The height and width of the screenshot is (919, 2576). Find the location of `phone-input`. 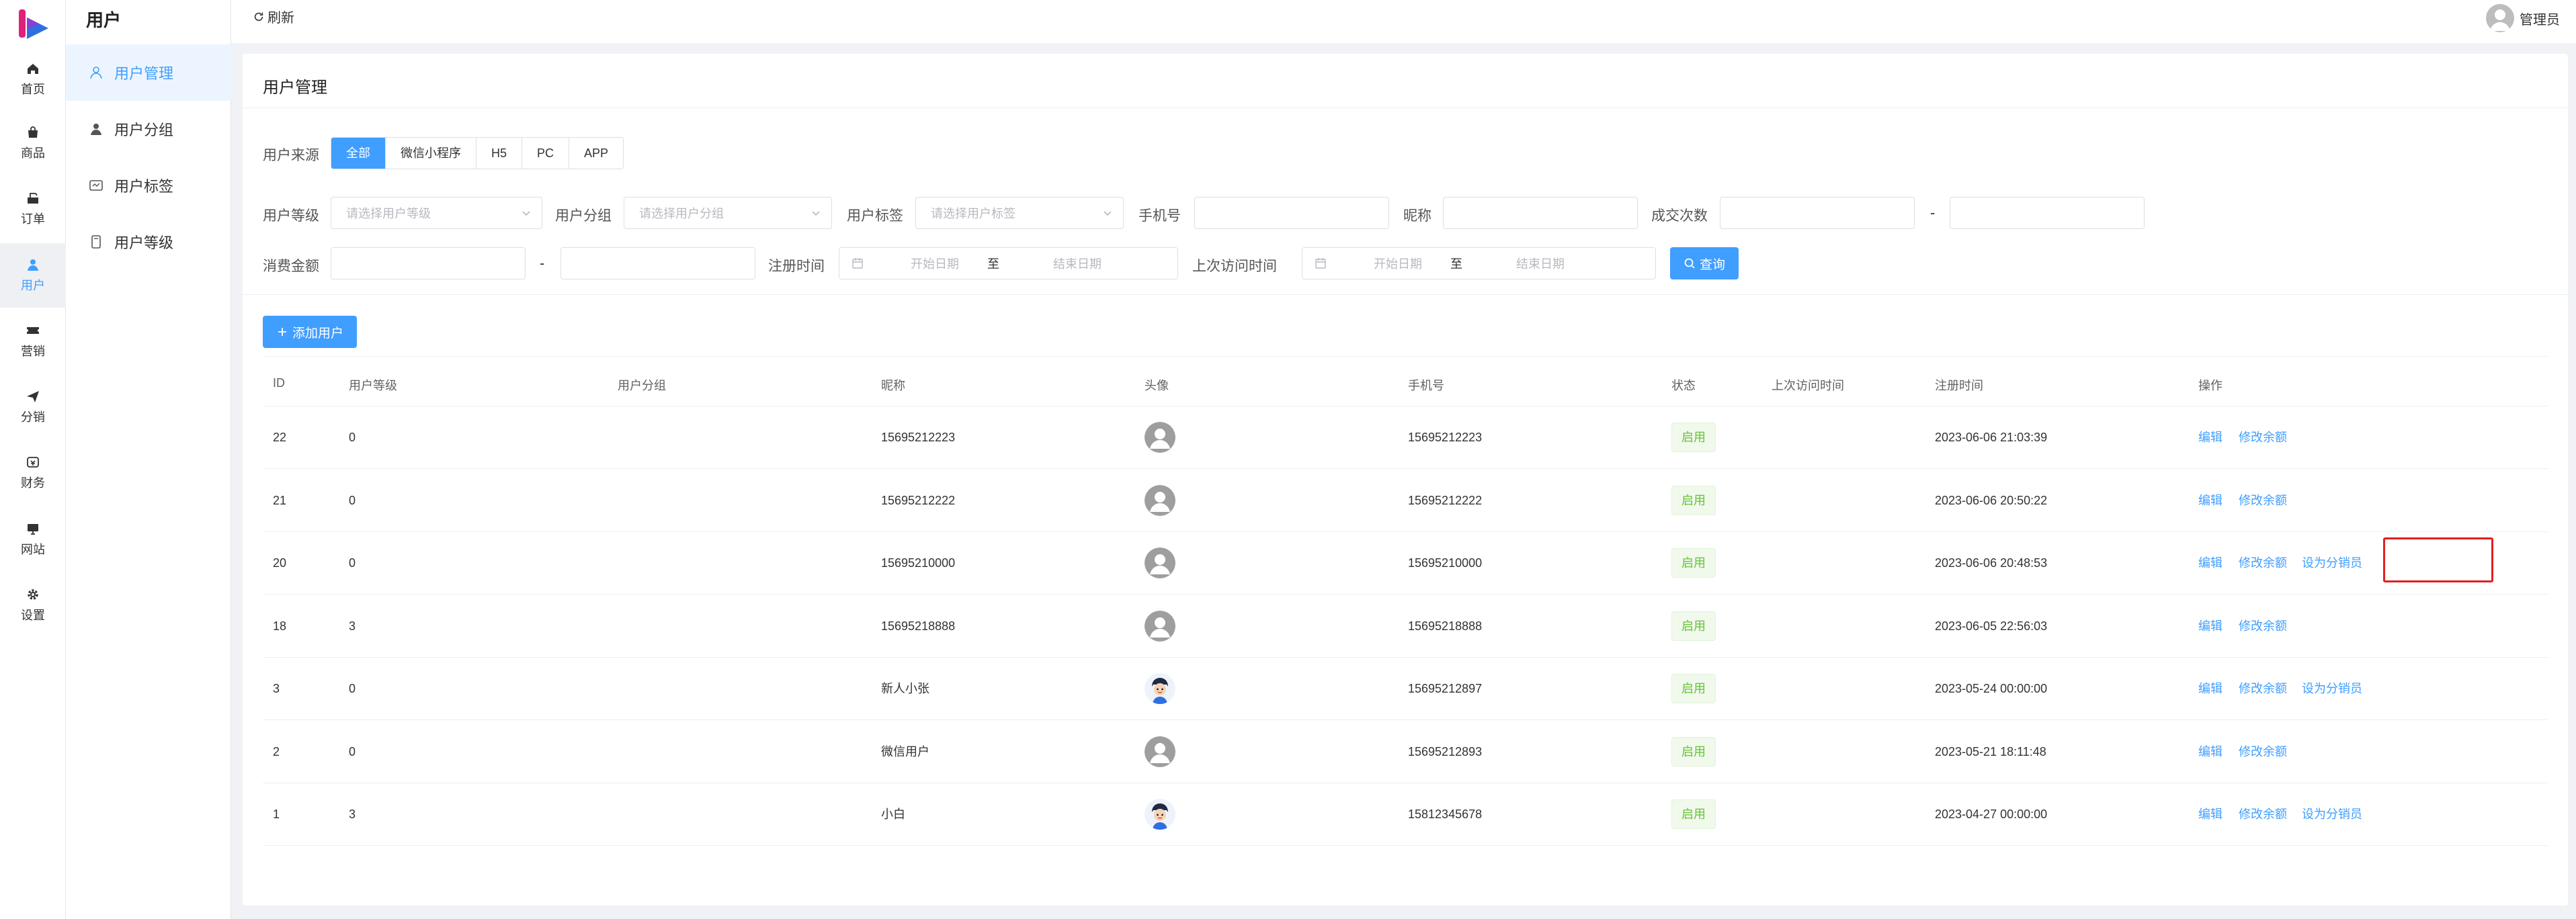

phone-input is located at coordinates (1291, 213).